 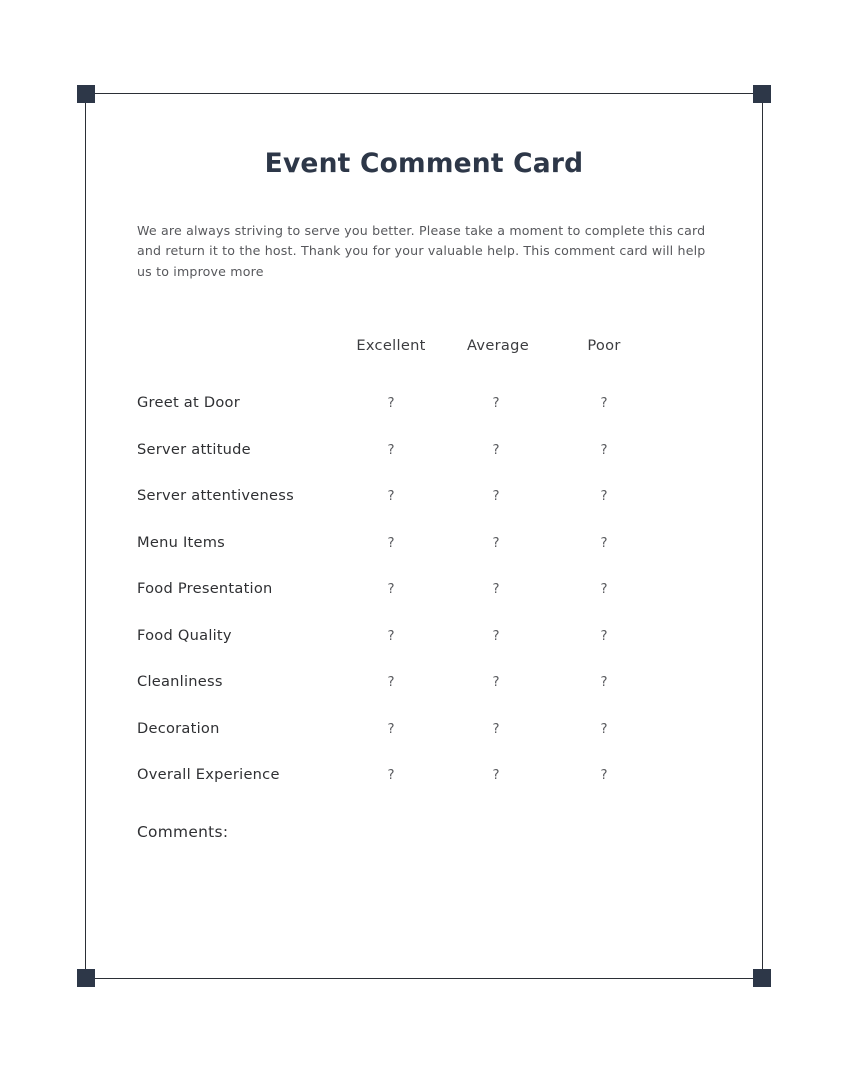 What do you see at coordinates (498, 345) in the screenshot?
I see `column-header-average: Average` at bounding box center [498, 345].